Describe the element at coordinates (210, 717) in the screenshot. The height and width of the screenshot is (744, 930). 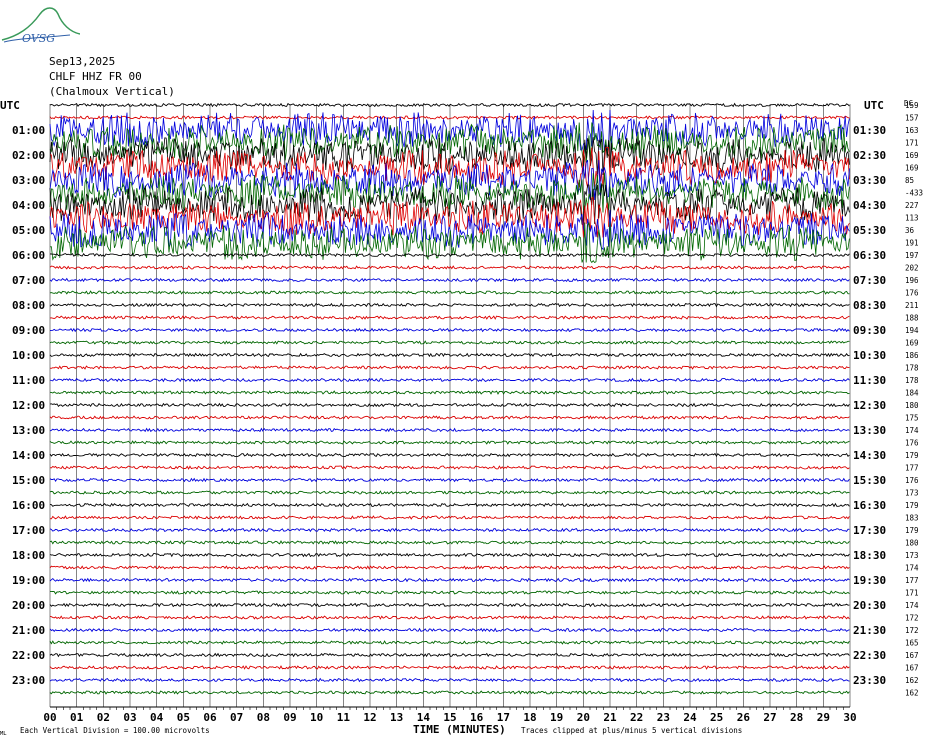
I see `x-tick-label: 06` at that location.